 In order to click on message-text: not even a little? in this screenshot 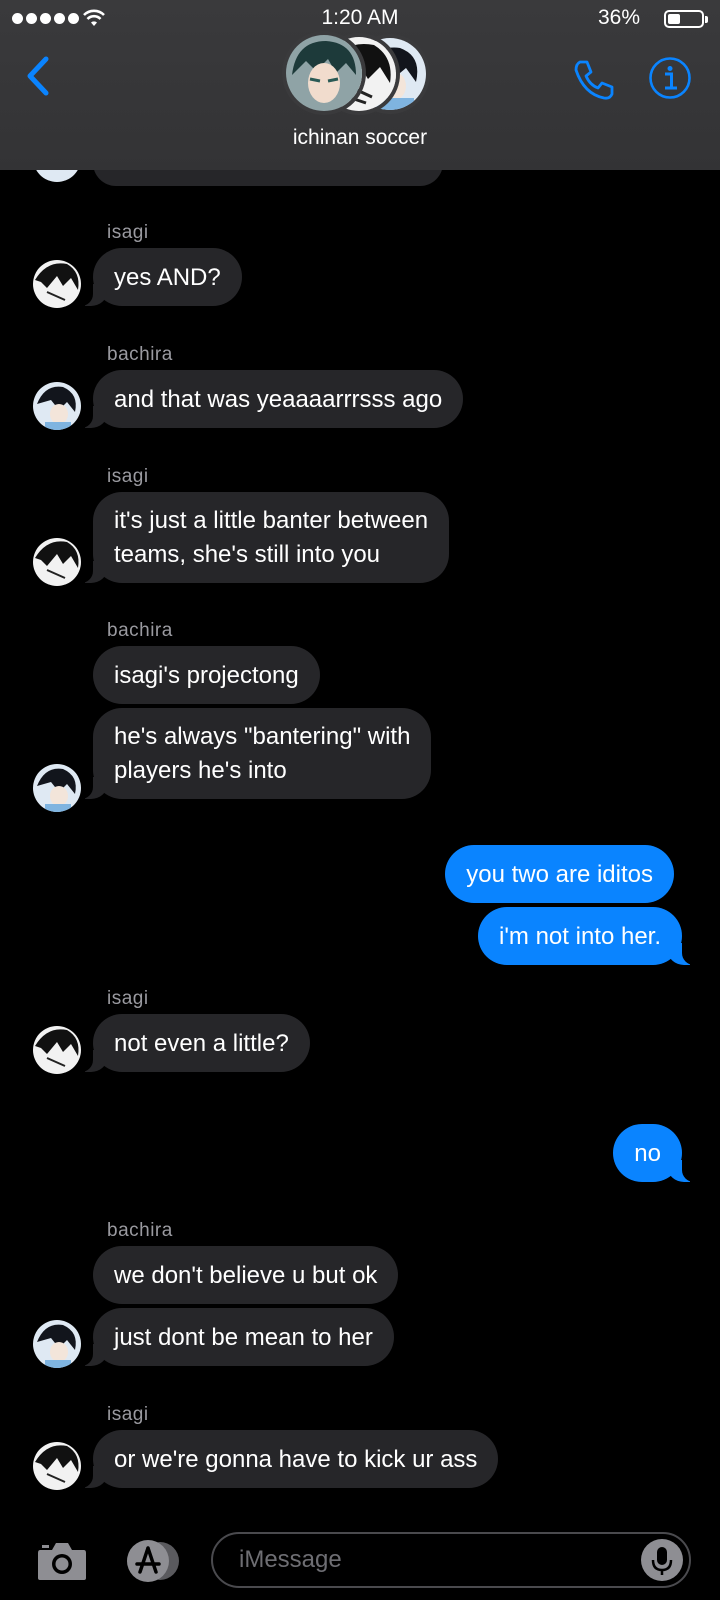, I will do `click(201, 1043)`.